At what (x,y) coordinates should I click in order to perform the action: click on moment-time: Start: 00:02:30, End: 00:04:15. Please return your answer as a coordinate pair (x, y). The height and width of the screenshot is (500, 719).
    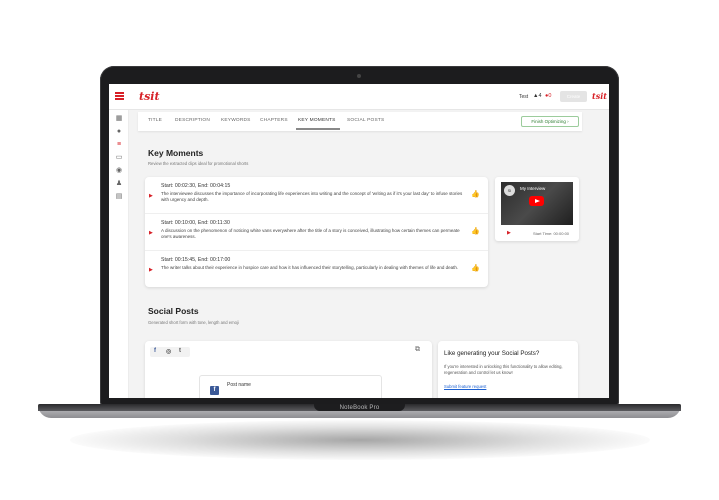
    Looking at the image, I should click on (196, 186).